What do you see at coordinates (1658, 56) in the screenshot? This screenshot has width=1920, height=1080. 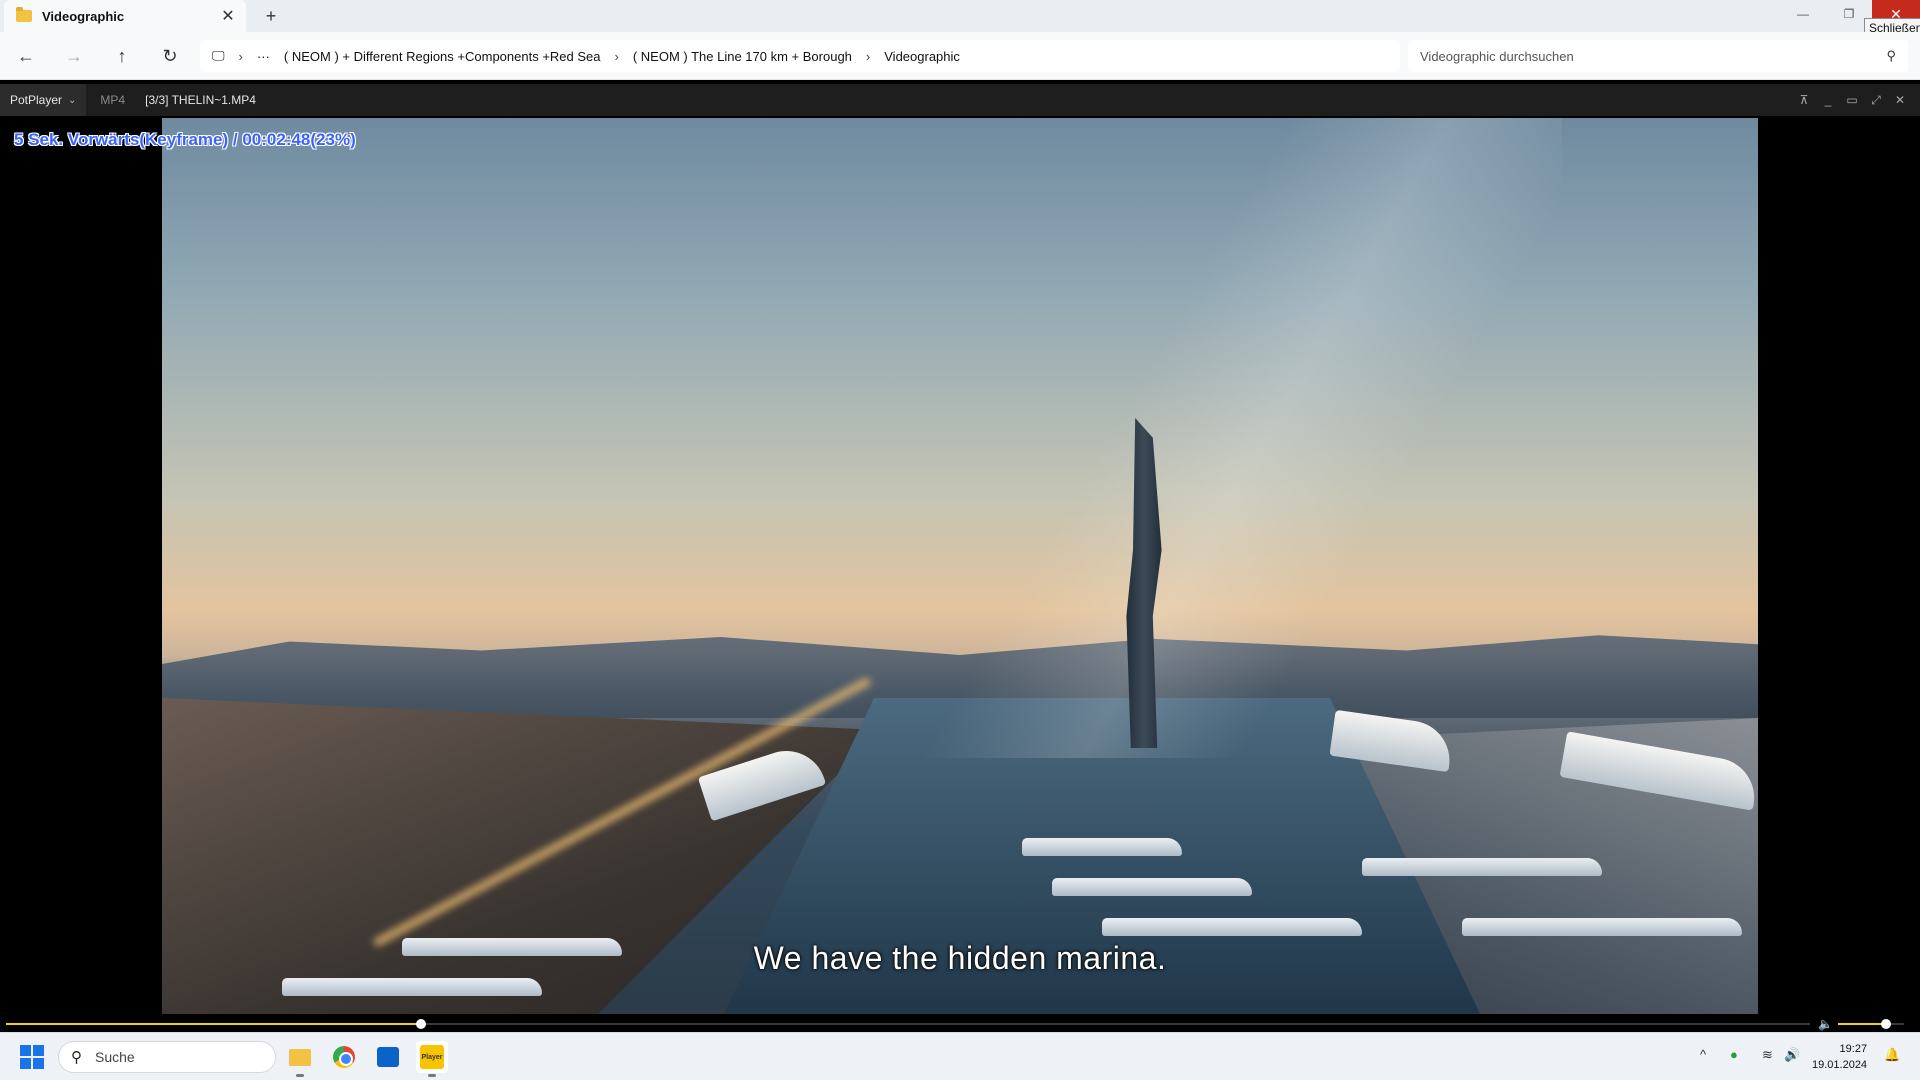 I see `search-input: Videographic durchsuchen ⚲` at bounding box center [1658, 56].